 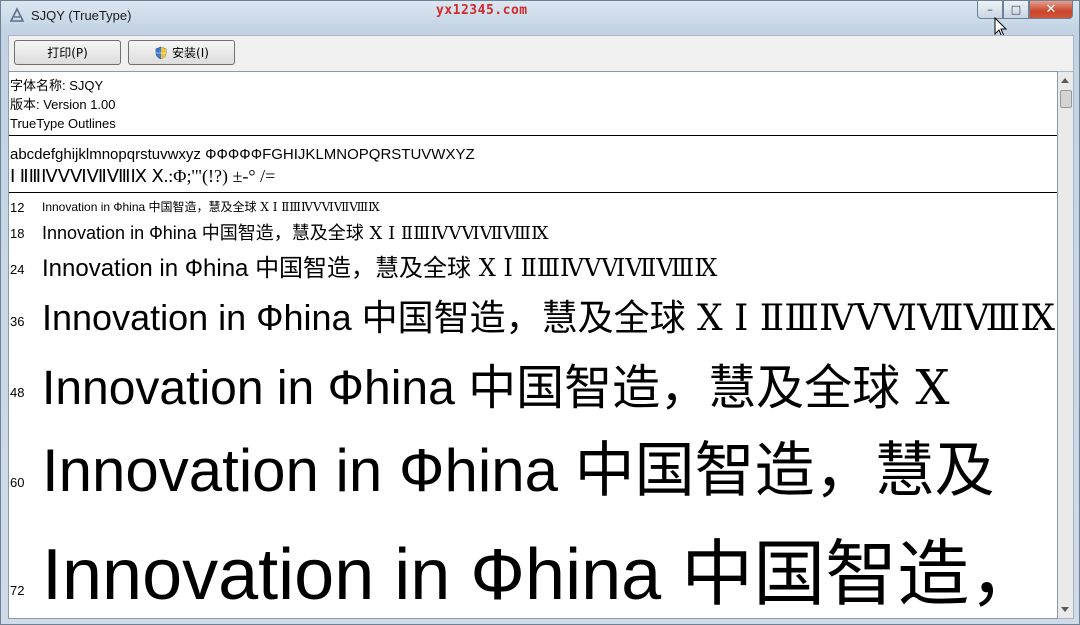 What do you see at coordinates (190, 53) in the screenshot?
I see `install-button-label: 安装(I)` at bounding box center [190, 53].